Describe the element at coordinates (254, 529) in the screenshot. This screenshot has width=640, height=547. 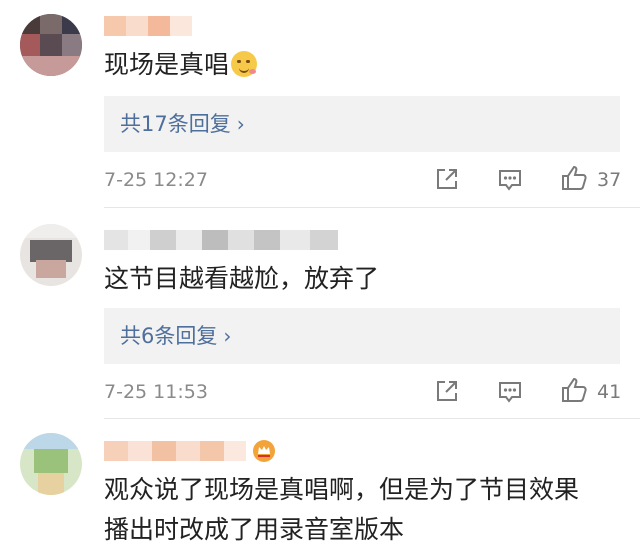
I see `comment-text-line-2: 播出时改成了用录音室版本` at that location.